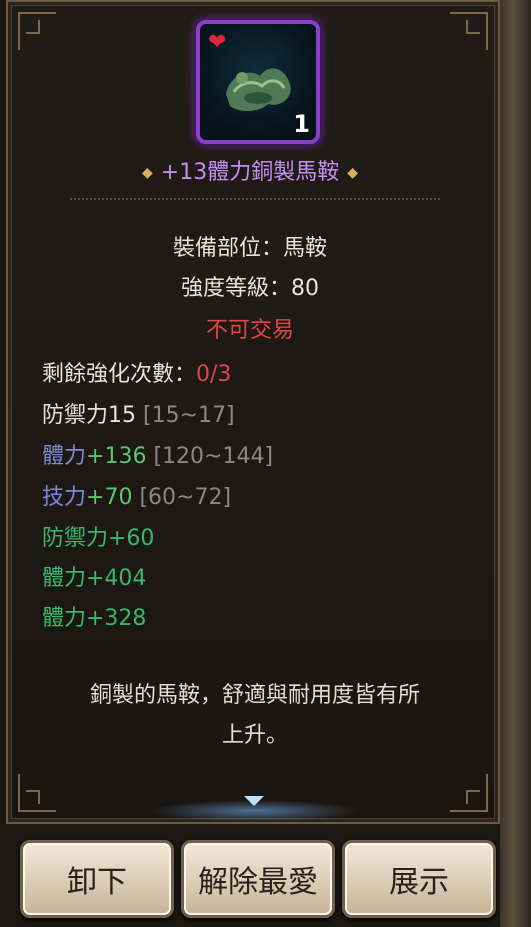 Image resolution: width=531 pixels, height=927 pixels. What do you see at coordinates (97, 879) in the screenshot?
I see `unequip-button: 卸下` at bounding box center [97, 879].